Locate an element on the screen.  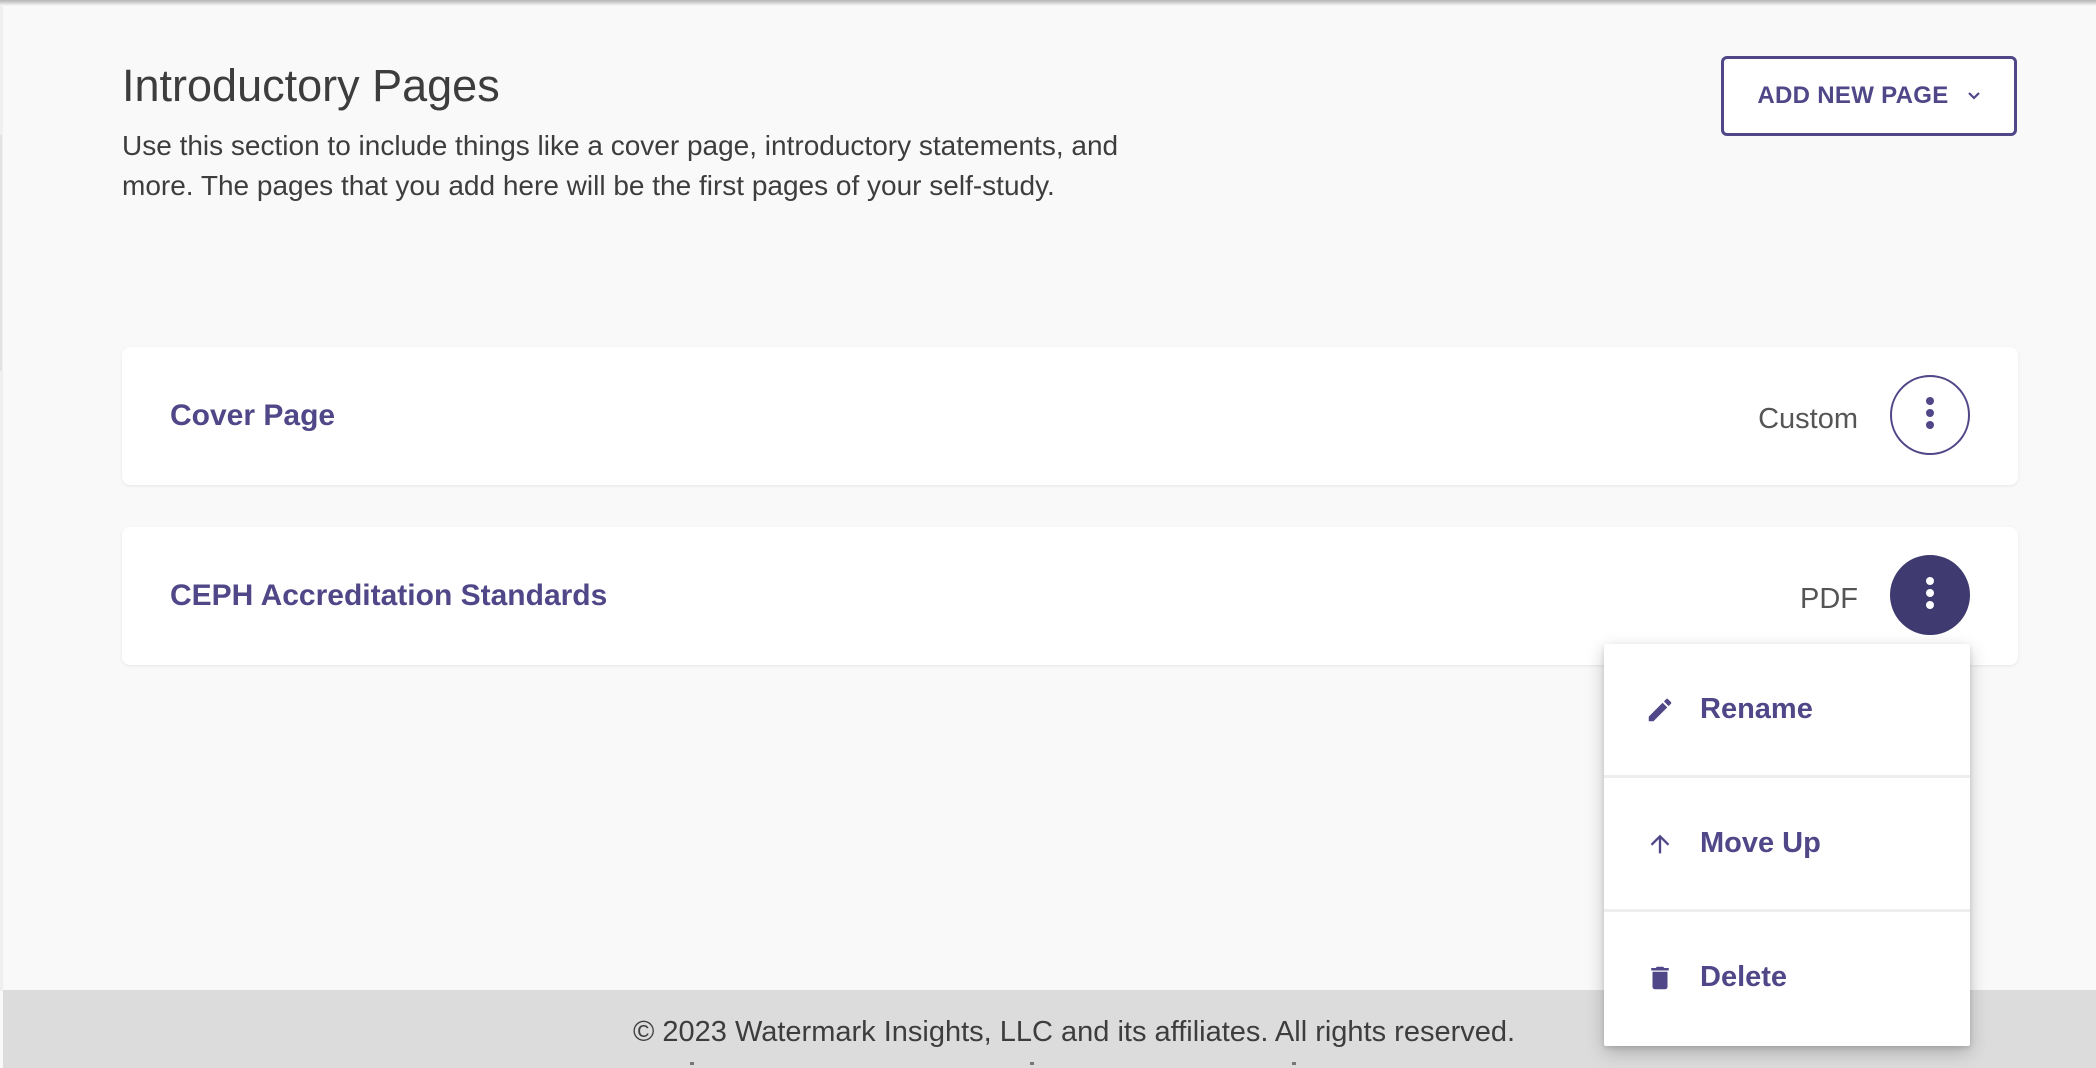
page-card-cover: Cover Page Custom is located at coordinates (1070, 416).